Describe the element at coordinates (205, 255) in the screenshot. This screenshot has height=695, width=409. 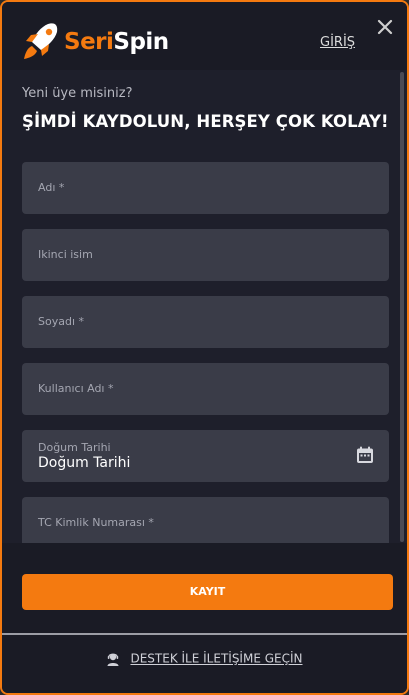
I see `middle-name-field: Ikinci isim` at that location.